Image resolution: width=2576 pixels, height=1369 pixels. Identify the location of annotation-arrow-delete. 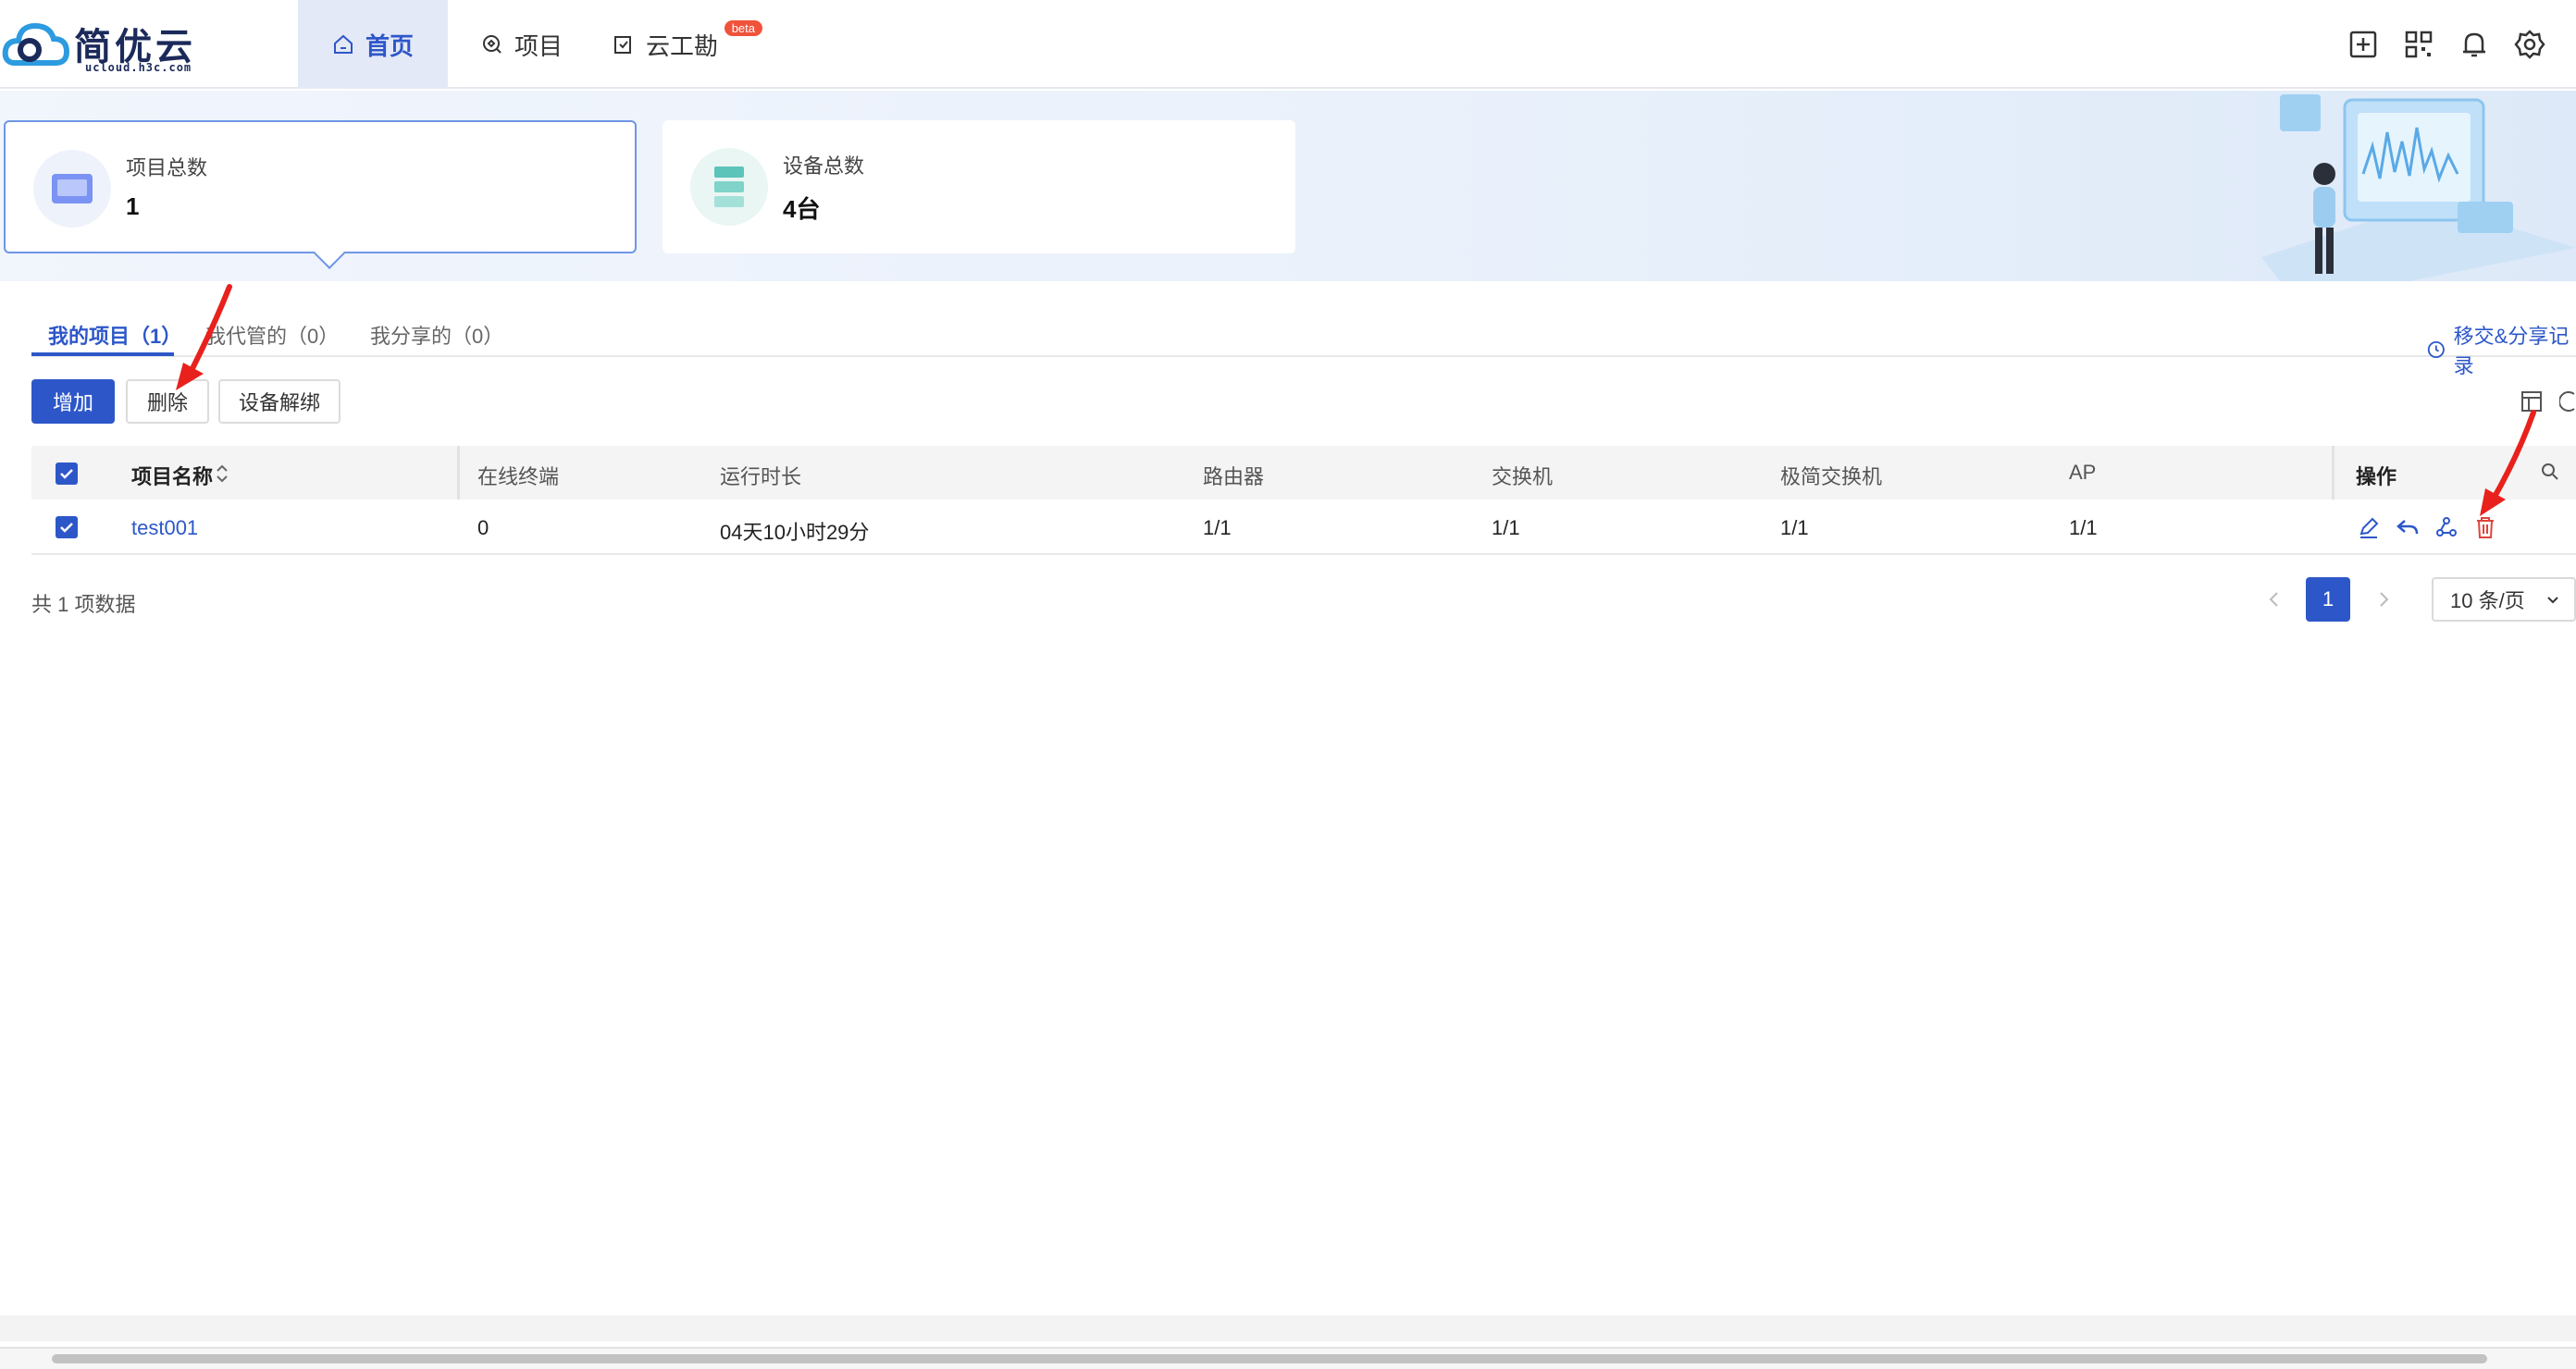
(204, 337).